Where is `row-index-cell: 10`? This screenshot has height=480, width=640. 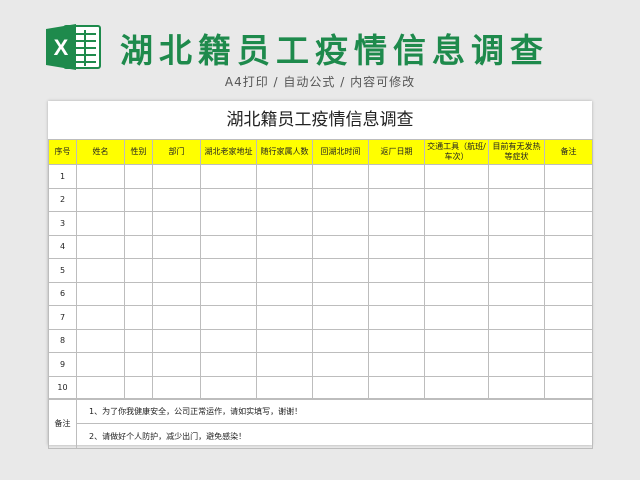
row-index-cell: 10 is located at coordinates (62, 387).